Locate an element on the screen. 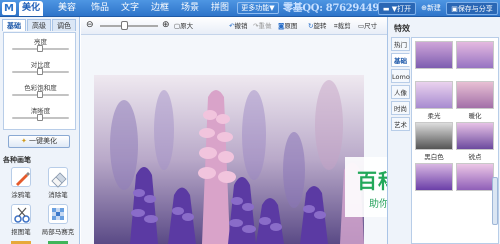  effect-category-hot: 热门 is located at coordinates (400, 44).